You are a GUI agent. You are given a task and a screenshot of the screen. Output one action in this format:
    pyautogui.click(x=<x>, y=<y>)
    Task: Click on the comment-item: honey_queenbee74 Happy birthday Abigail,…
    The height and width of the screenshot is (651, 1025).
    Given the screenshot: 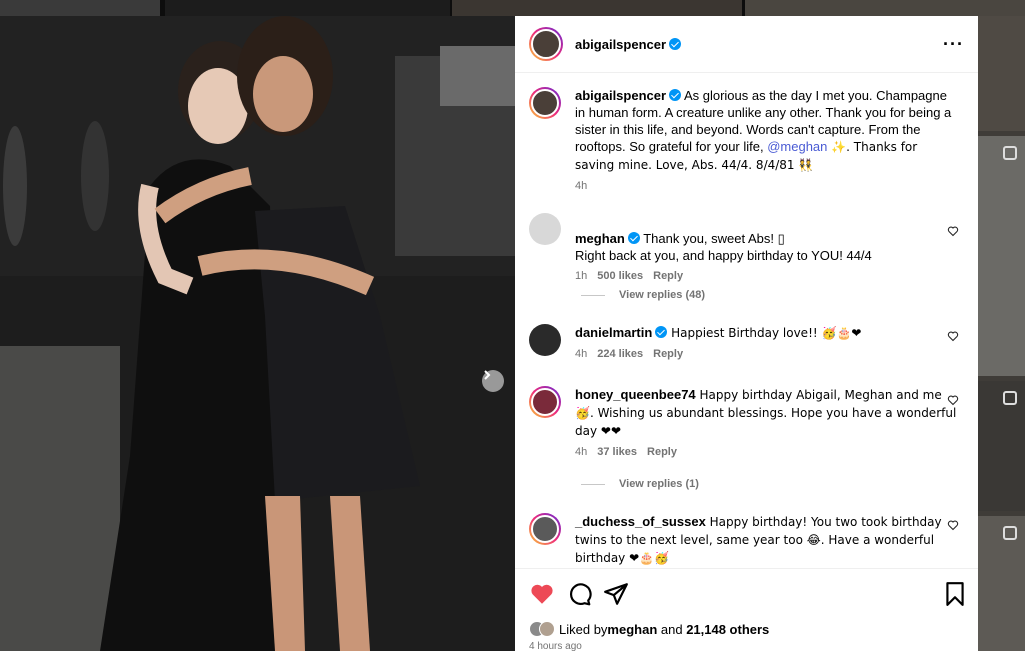 What is the action you would take?
    pyautogui.click(x=744, y=423)
    